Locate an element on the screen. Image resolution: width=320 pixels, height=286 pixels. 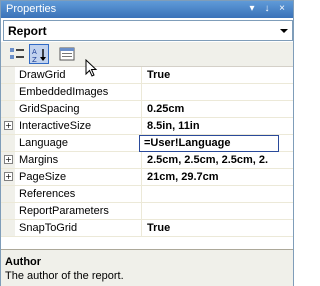
property-row-margins: + Margins 2.5cm, 2.5cm, 2.5cm, 2. is located at coordinates (147, 160).